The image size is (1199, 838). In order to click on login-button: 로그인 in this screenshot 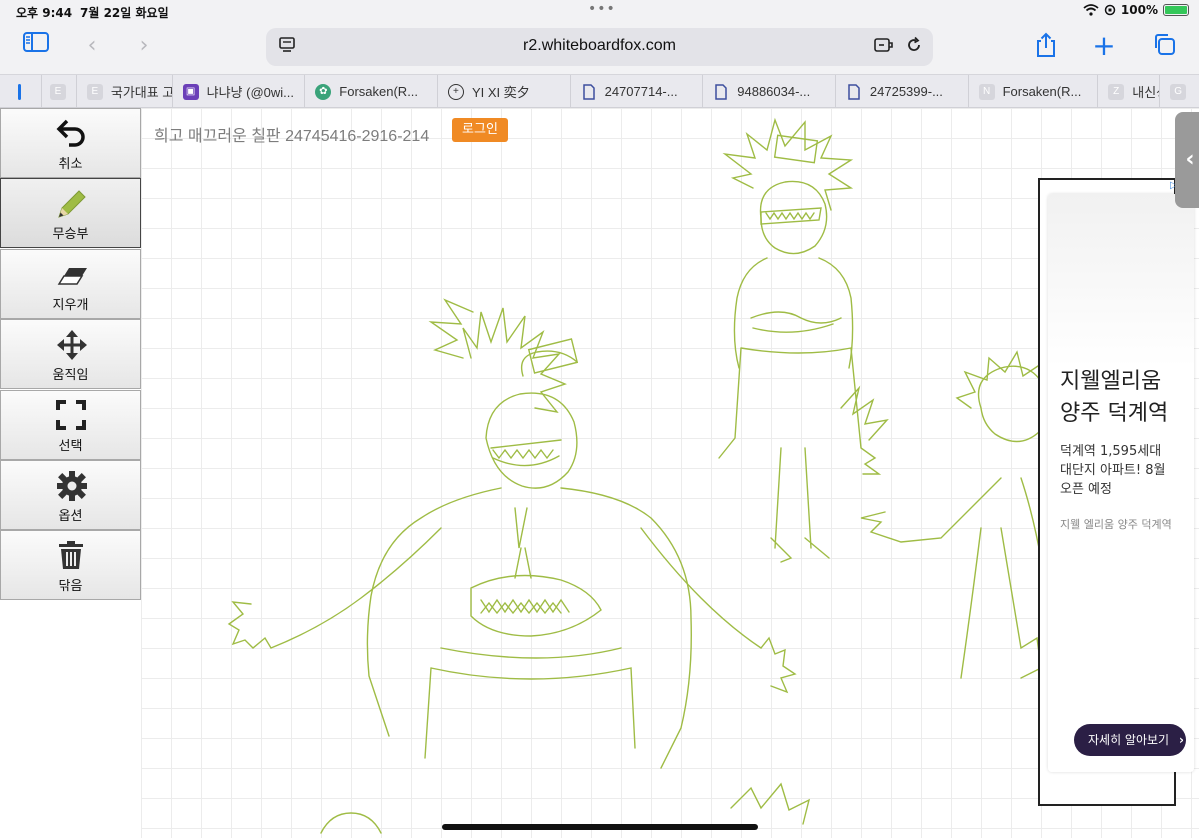, I will do `click(480, 130)`.